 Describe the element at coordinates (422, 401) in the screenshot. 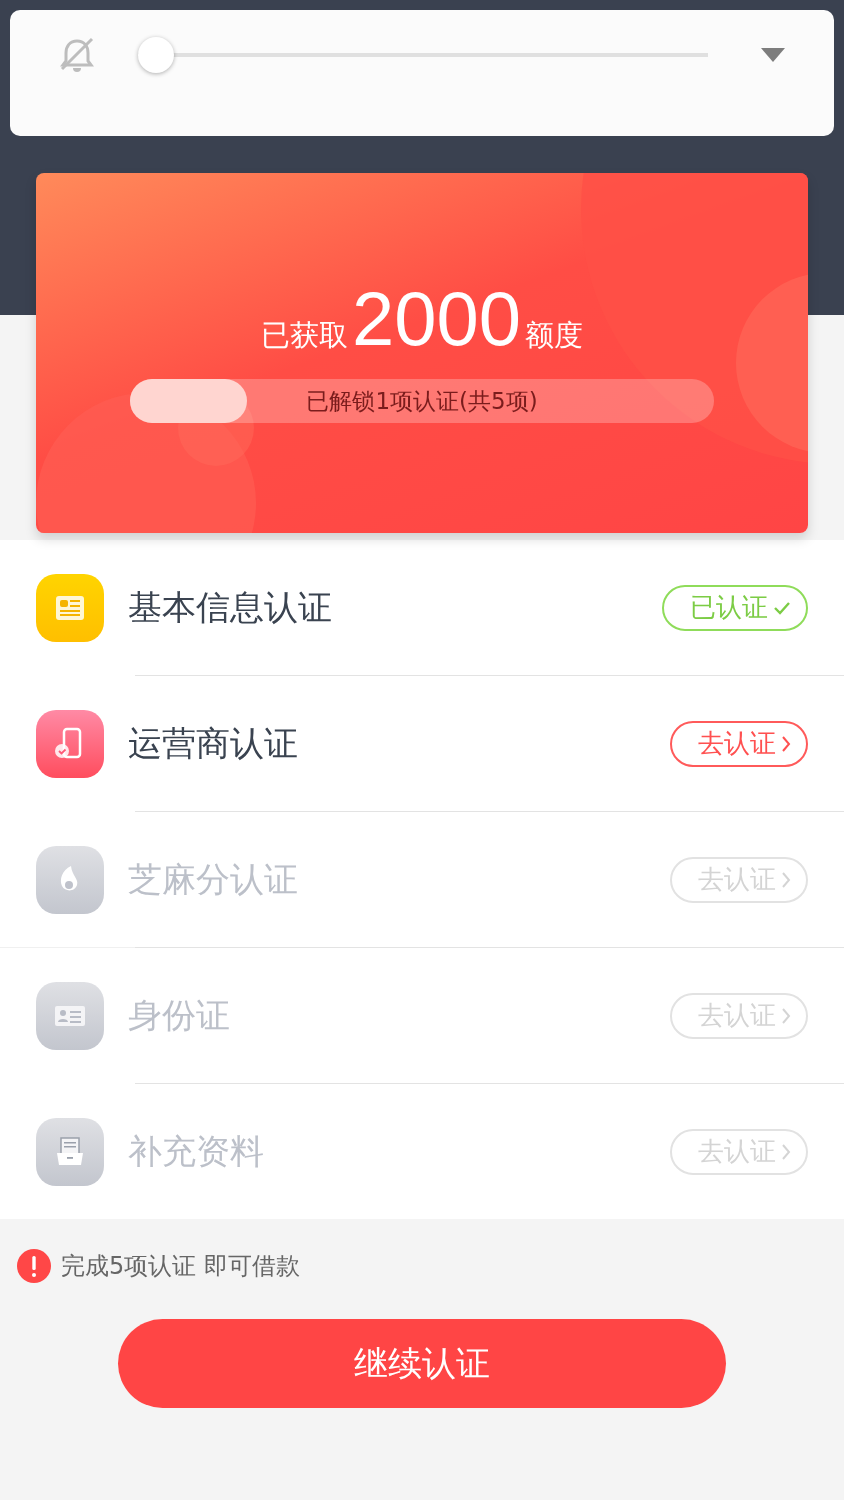

I see `progress-label: 已解锁1项认证(共5项)` at that location.